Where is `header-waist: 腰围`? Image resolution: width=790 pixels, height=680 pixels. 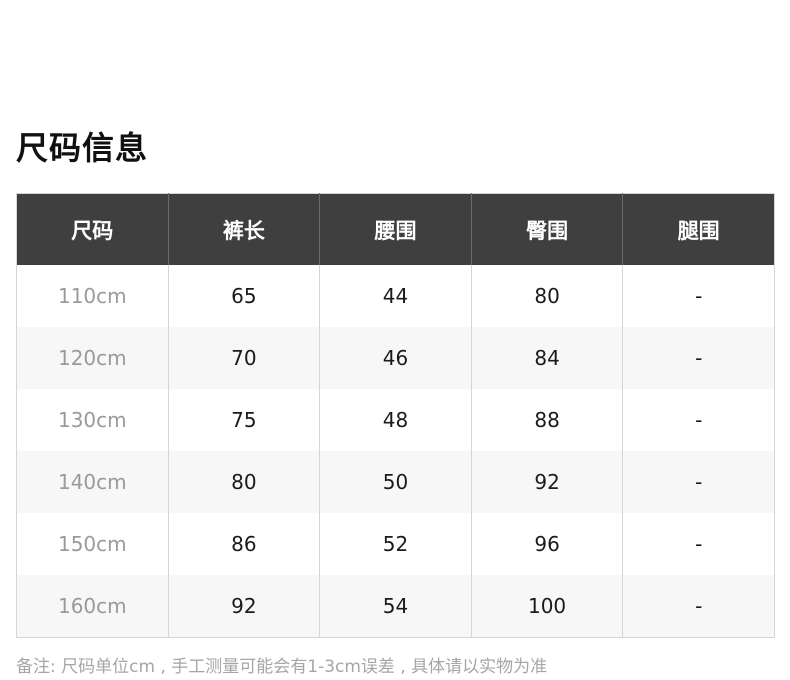
header-waist: 腰围 is located at coordinates (395, 229).